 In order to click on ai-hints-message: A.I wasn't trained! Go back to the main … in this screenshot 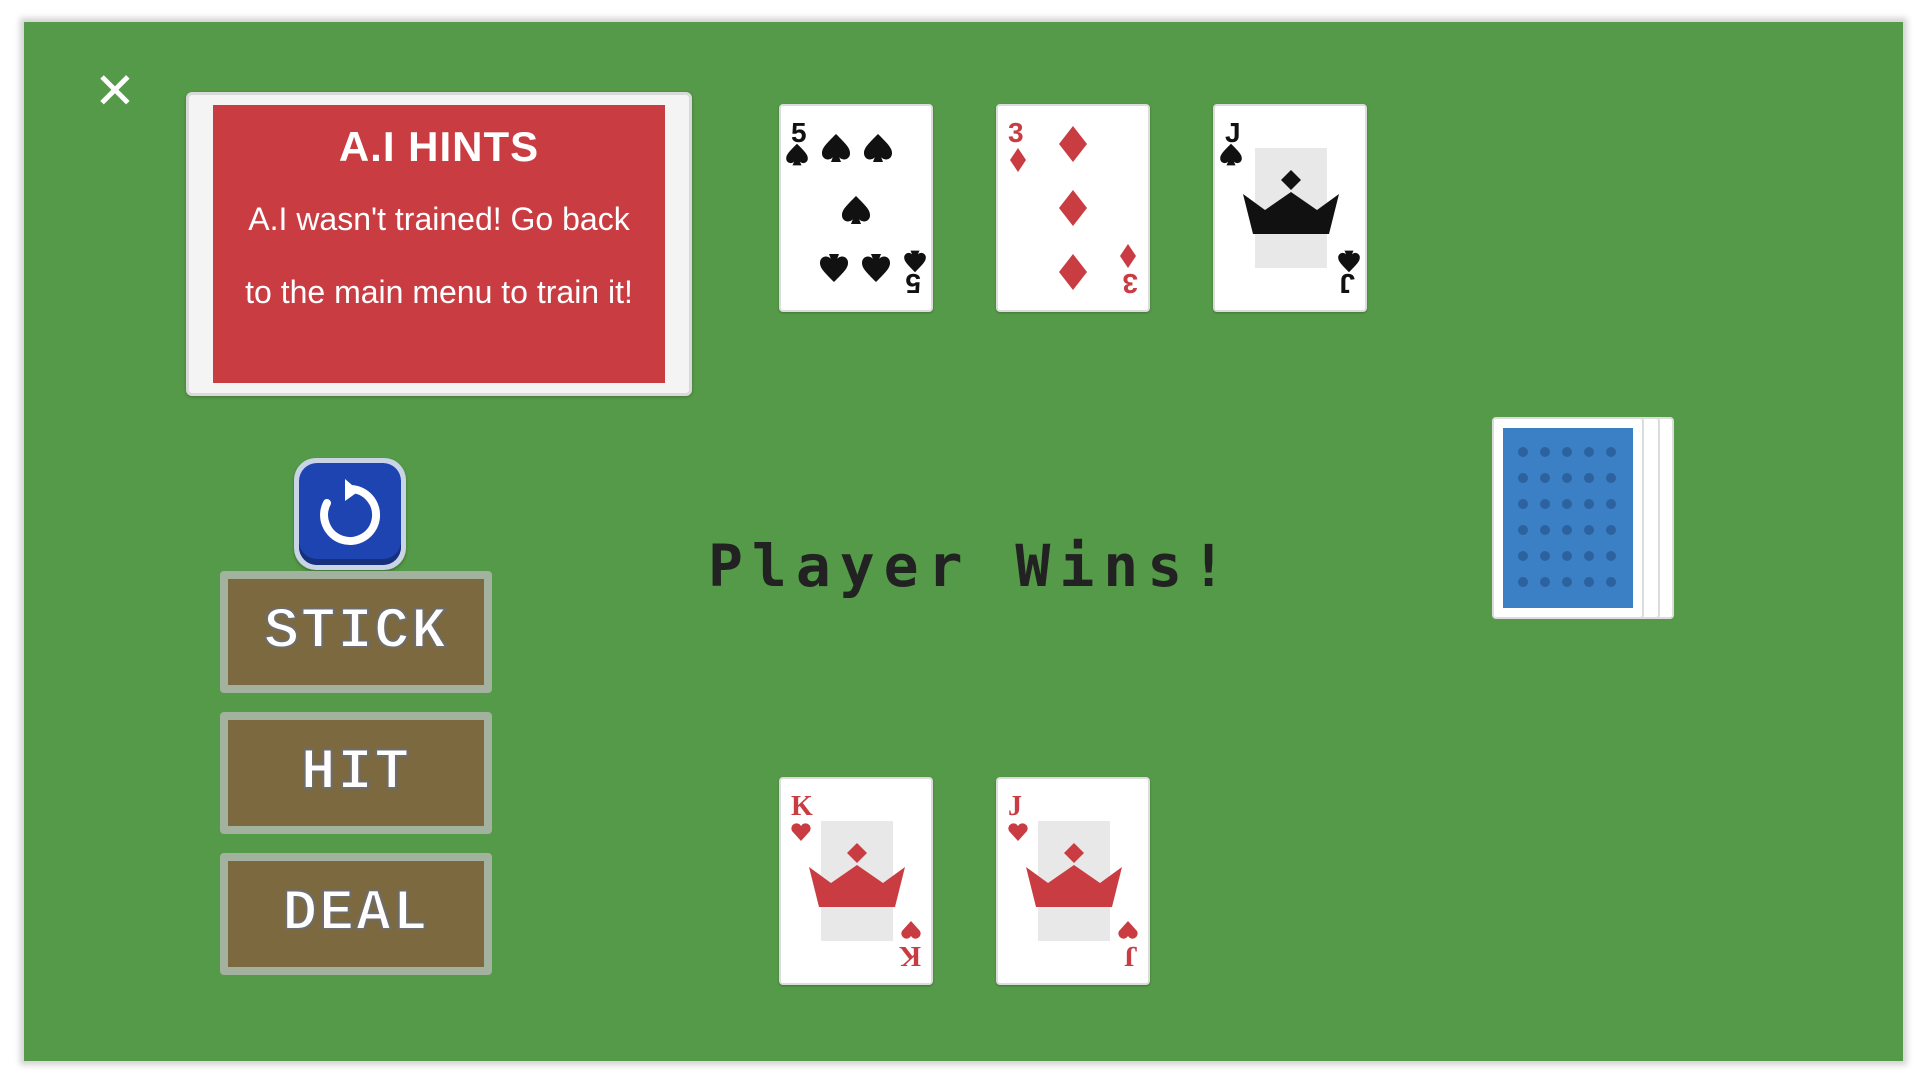, I will do `click(439, 256)`.